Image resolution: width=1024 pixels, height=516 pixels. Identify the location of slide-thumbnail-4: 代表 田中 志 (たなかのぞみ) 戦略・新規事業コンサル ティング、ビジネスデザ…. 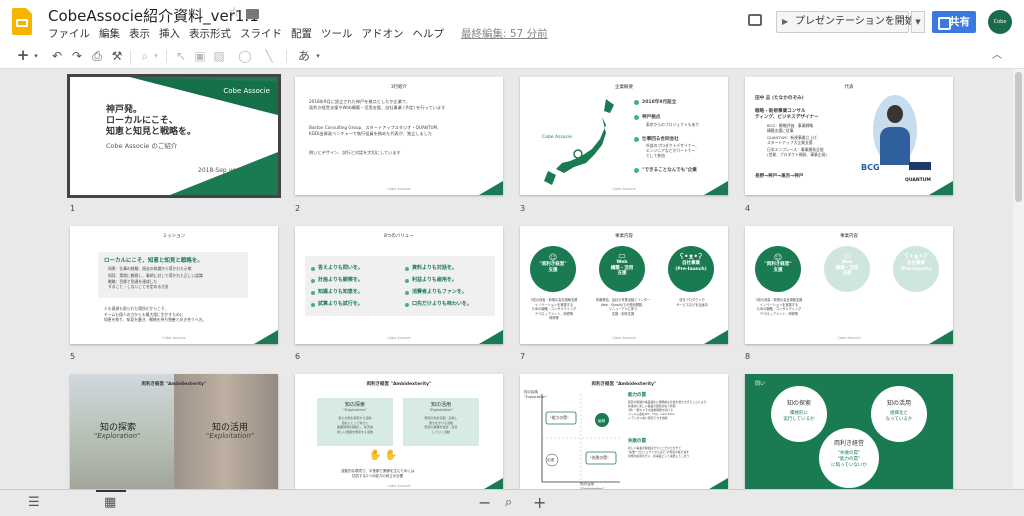
(849, 136).